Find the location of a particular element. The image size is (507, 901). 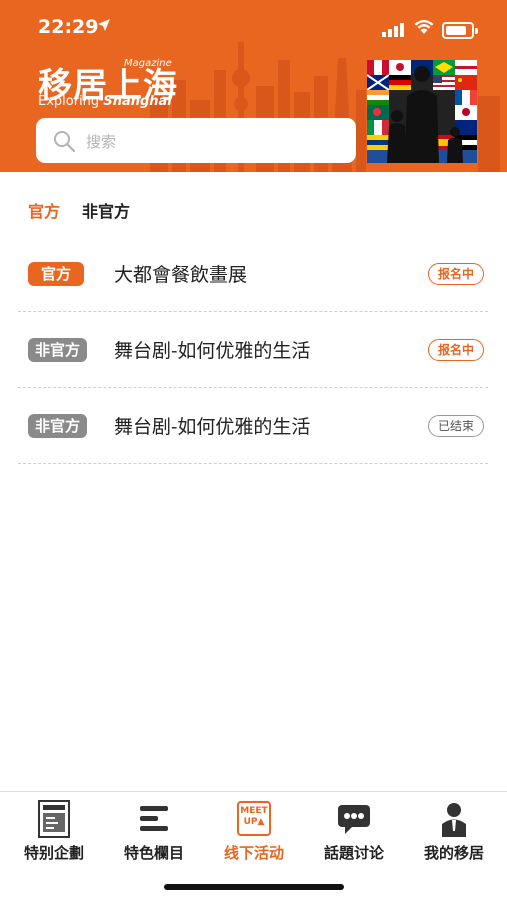

tab-special-planning: 特别企劃 is located at coordinates (54, 831).